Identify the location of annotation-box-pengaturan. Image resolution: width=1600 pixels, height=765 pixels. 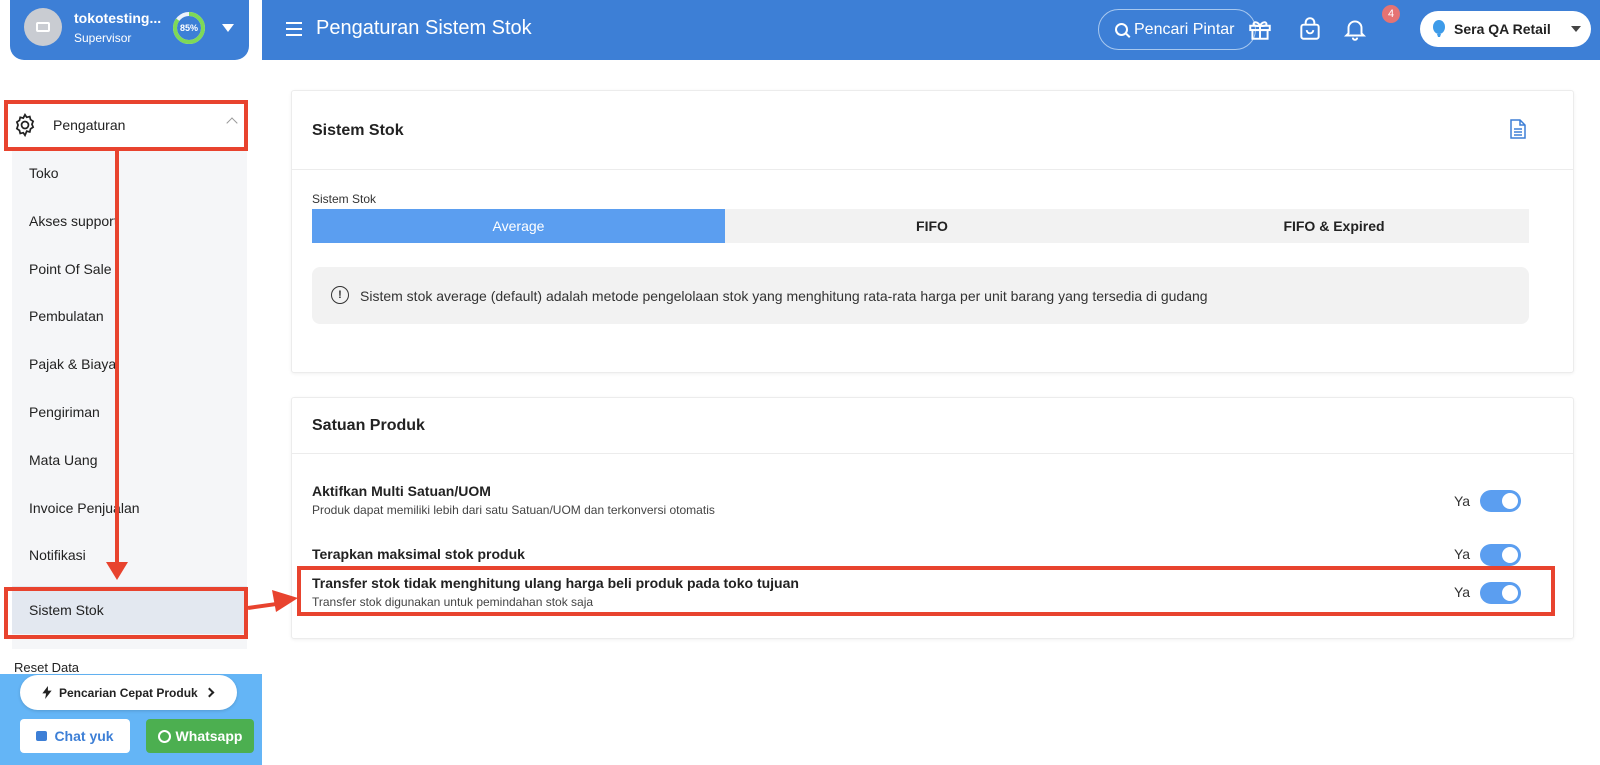
(126, 125).